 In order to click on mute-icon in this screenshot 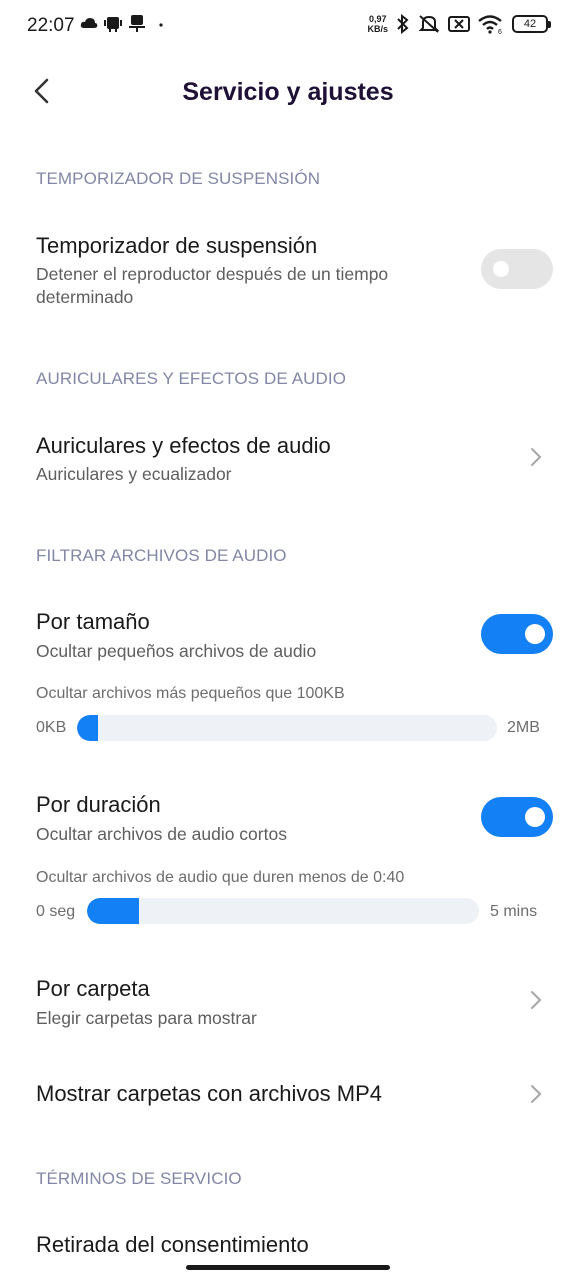, I will do `click(429, 24)`.